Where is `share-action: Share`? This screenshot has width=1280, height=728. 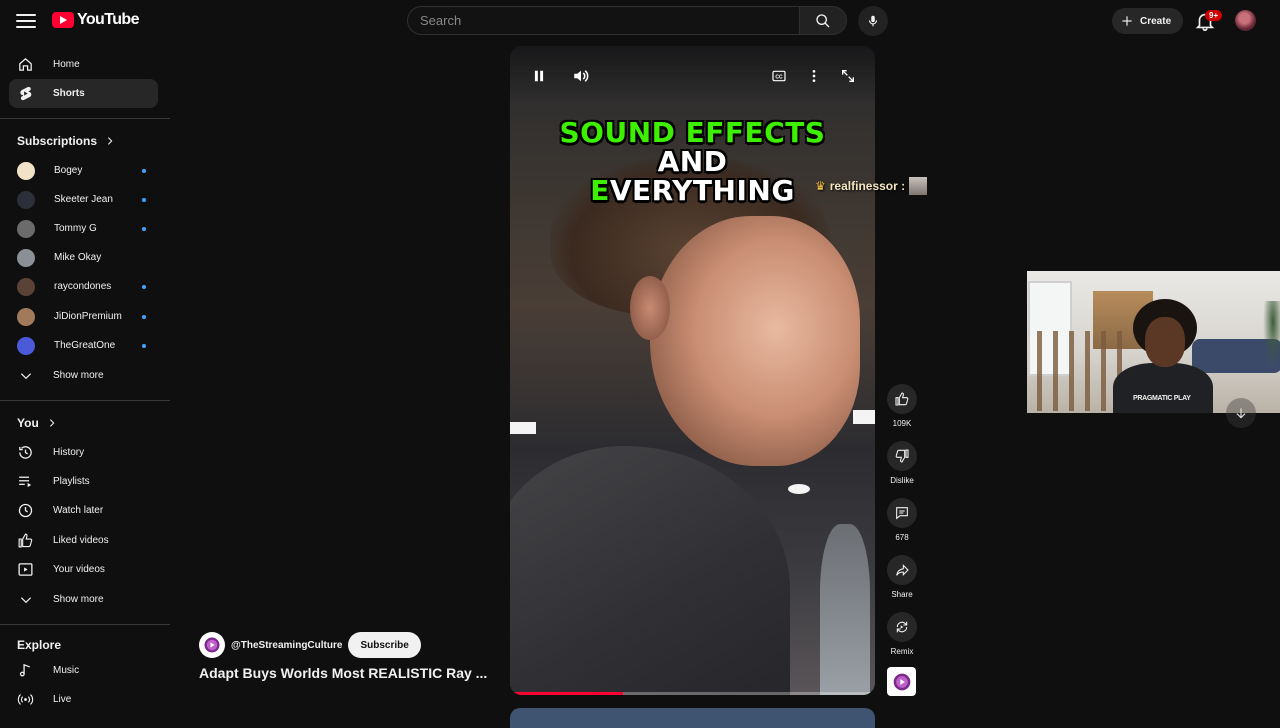 share-action: Share is located at coordinates (902, 577).